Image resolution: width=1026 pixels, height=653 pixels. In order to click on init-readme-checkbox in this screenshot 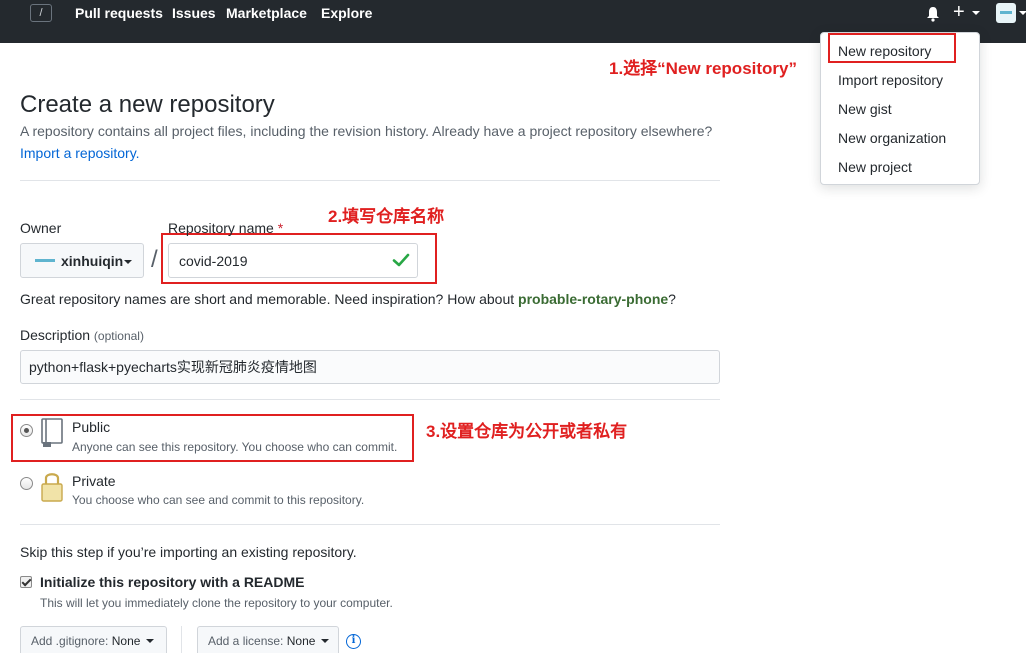, I will do `click(26, 582)`.